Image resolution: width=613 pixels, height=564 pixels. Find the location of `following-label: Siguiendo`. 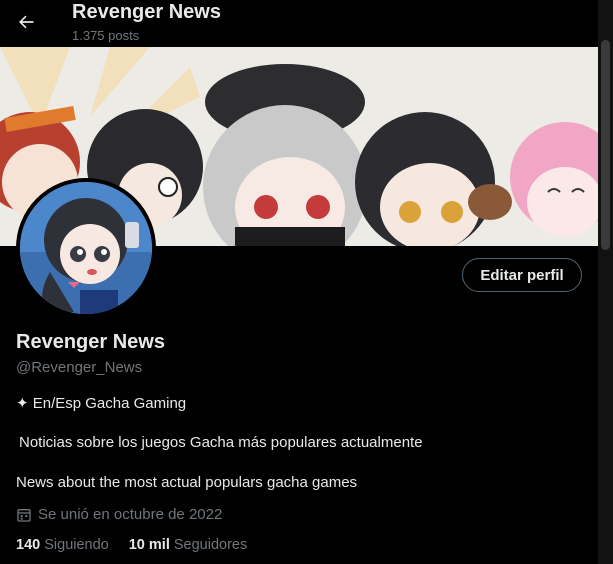

following-label: Siguiendo is located at coordinates (76, 545).